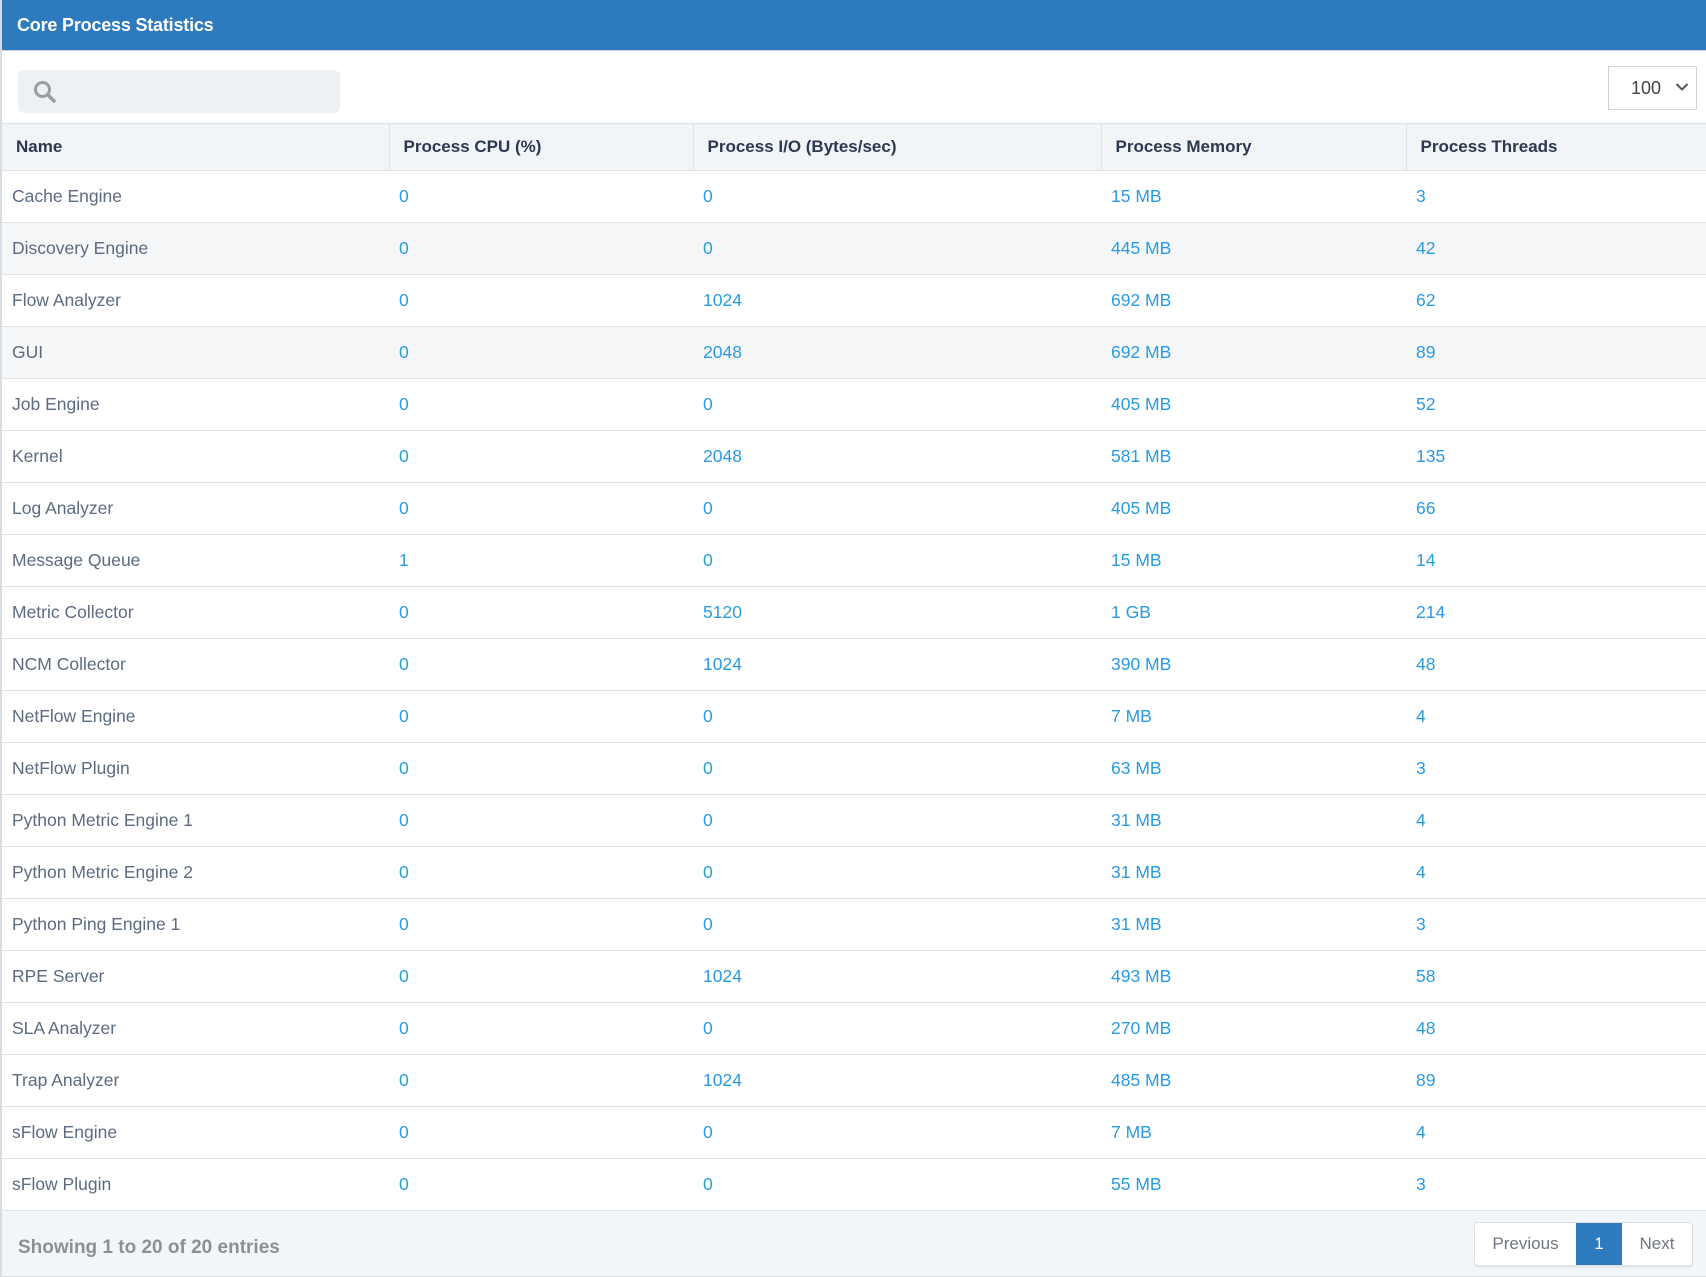 The image size is (1706, 1277). What do you see at coordinates (1253, 768) in the screenshot?
I see `cell-memory: 63 MB` at bounding box center [1253, 768].